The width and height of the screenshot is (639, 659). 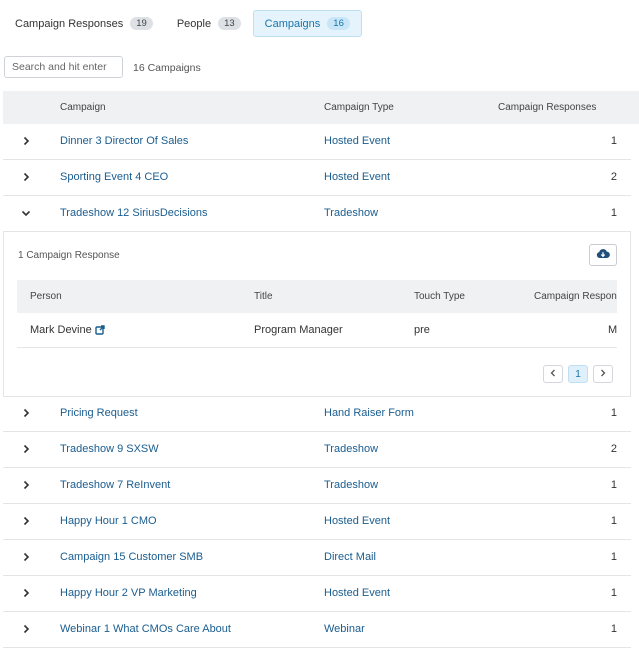 What do you see at coordinates (298, 330) in the screenshot?
I see `person-title: Program Manager` at bounding box center [298, 330].